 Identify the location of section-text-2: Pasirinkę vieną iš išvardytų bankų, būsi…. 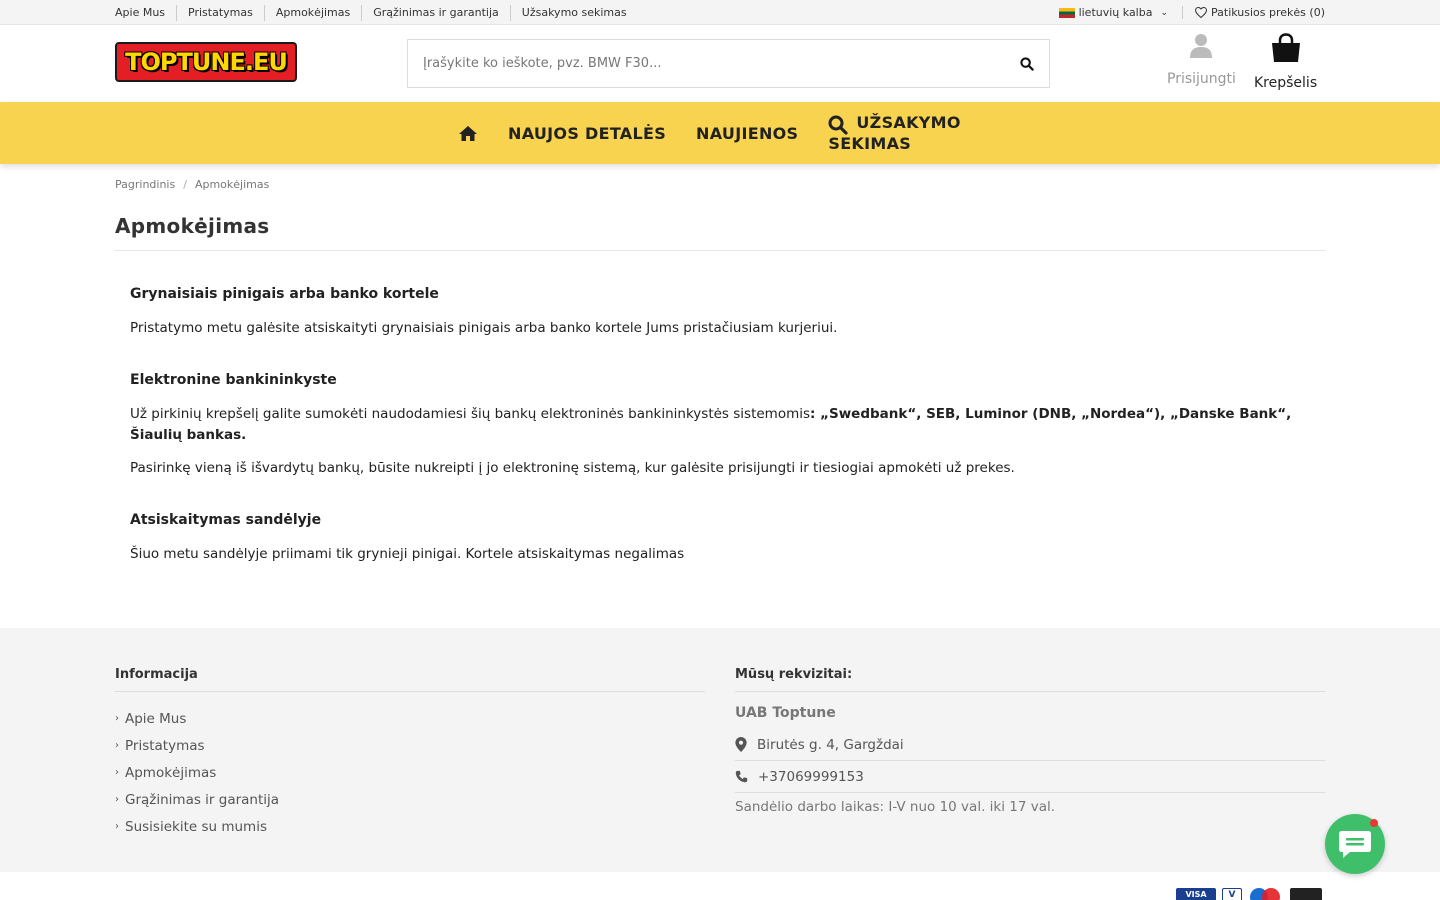
(572, 468).